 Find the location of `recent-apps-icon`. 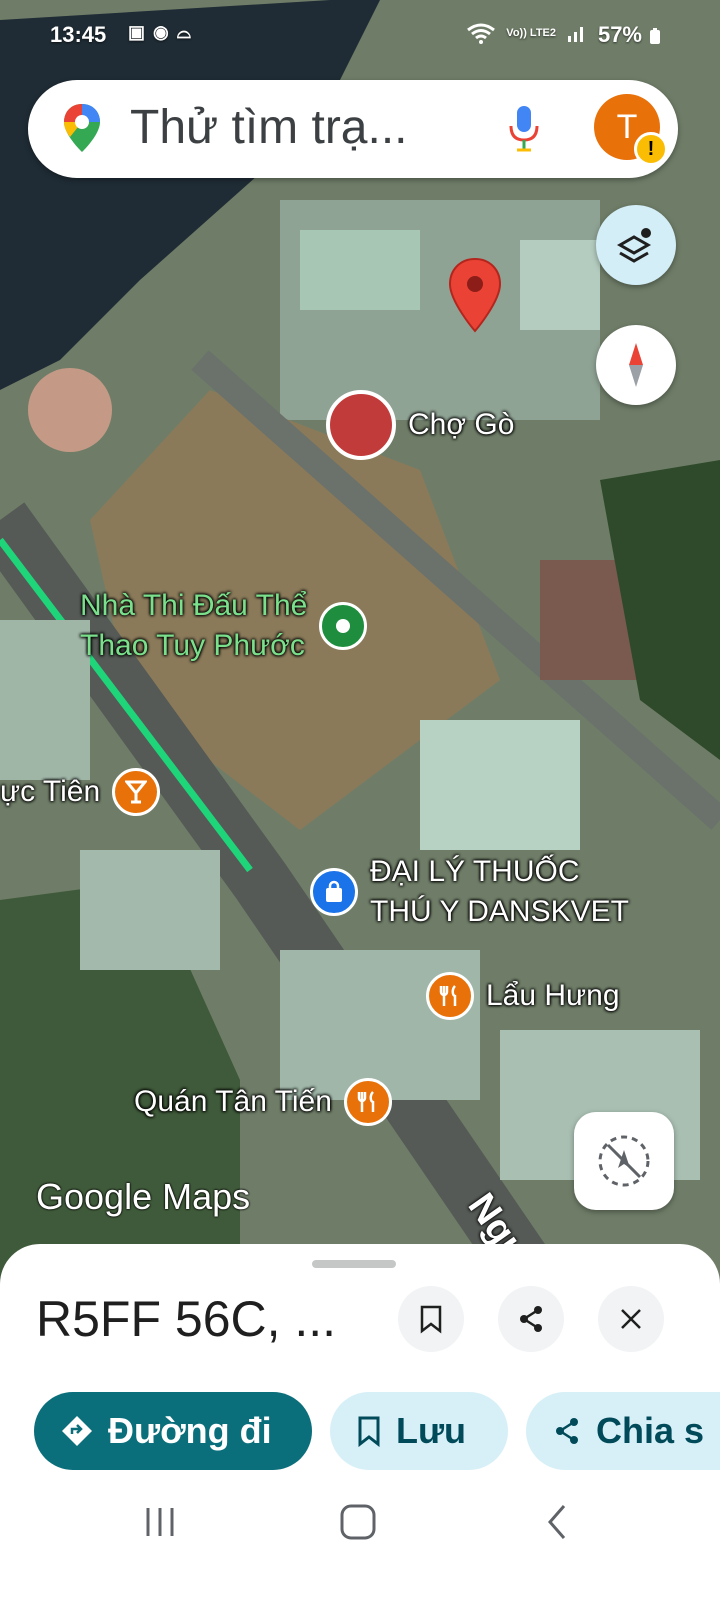

recent-apps-icon is located at coordinates (160, 1522).